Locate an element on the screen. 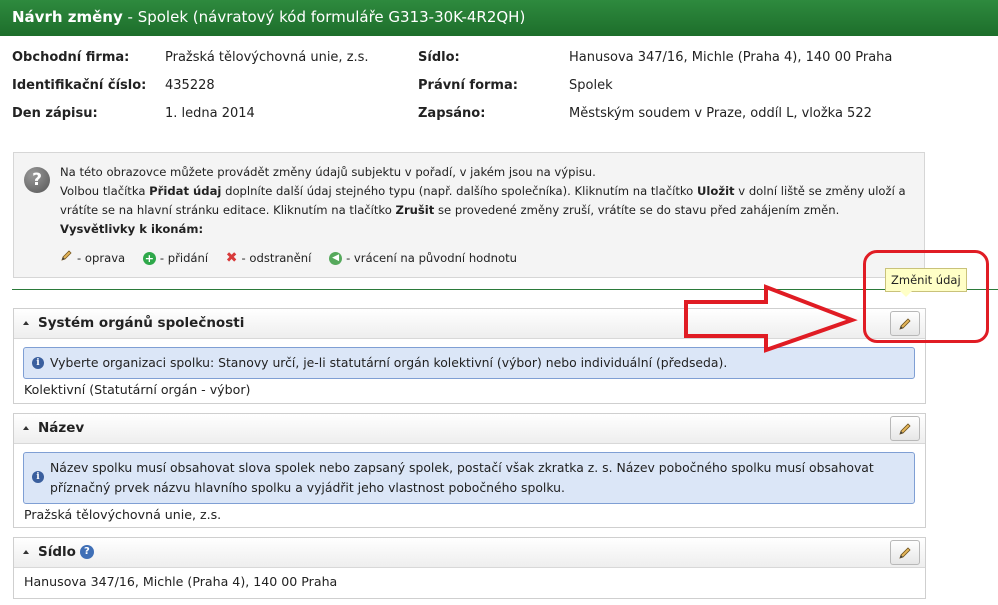 The width and height of the screenshot is (998, 605). section-value: Pražská tělovýchovná unie, z.s. is located at coordinates (123, 514).